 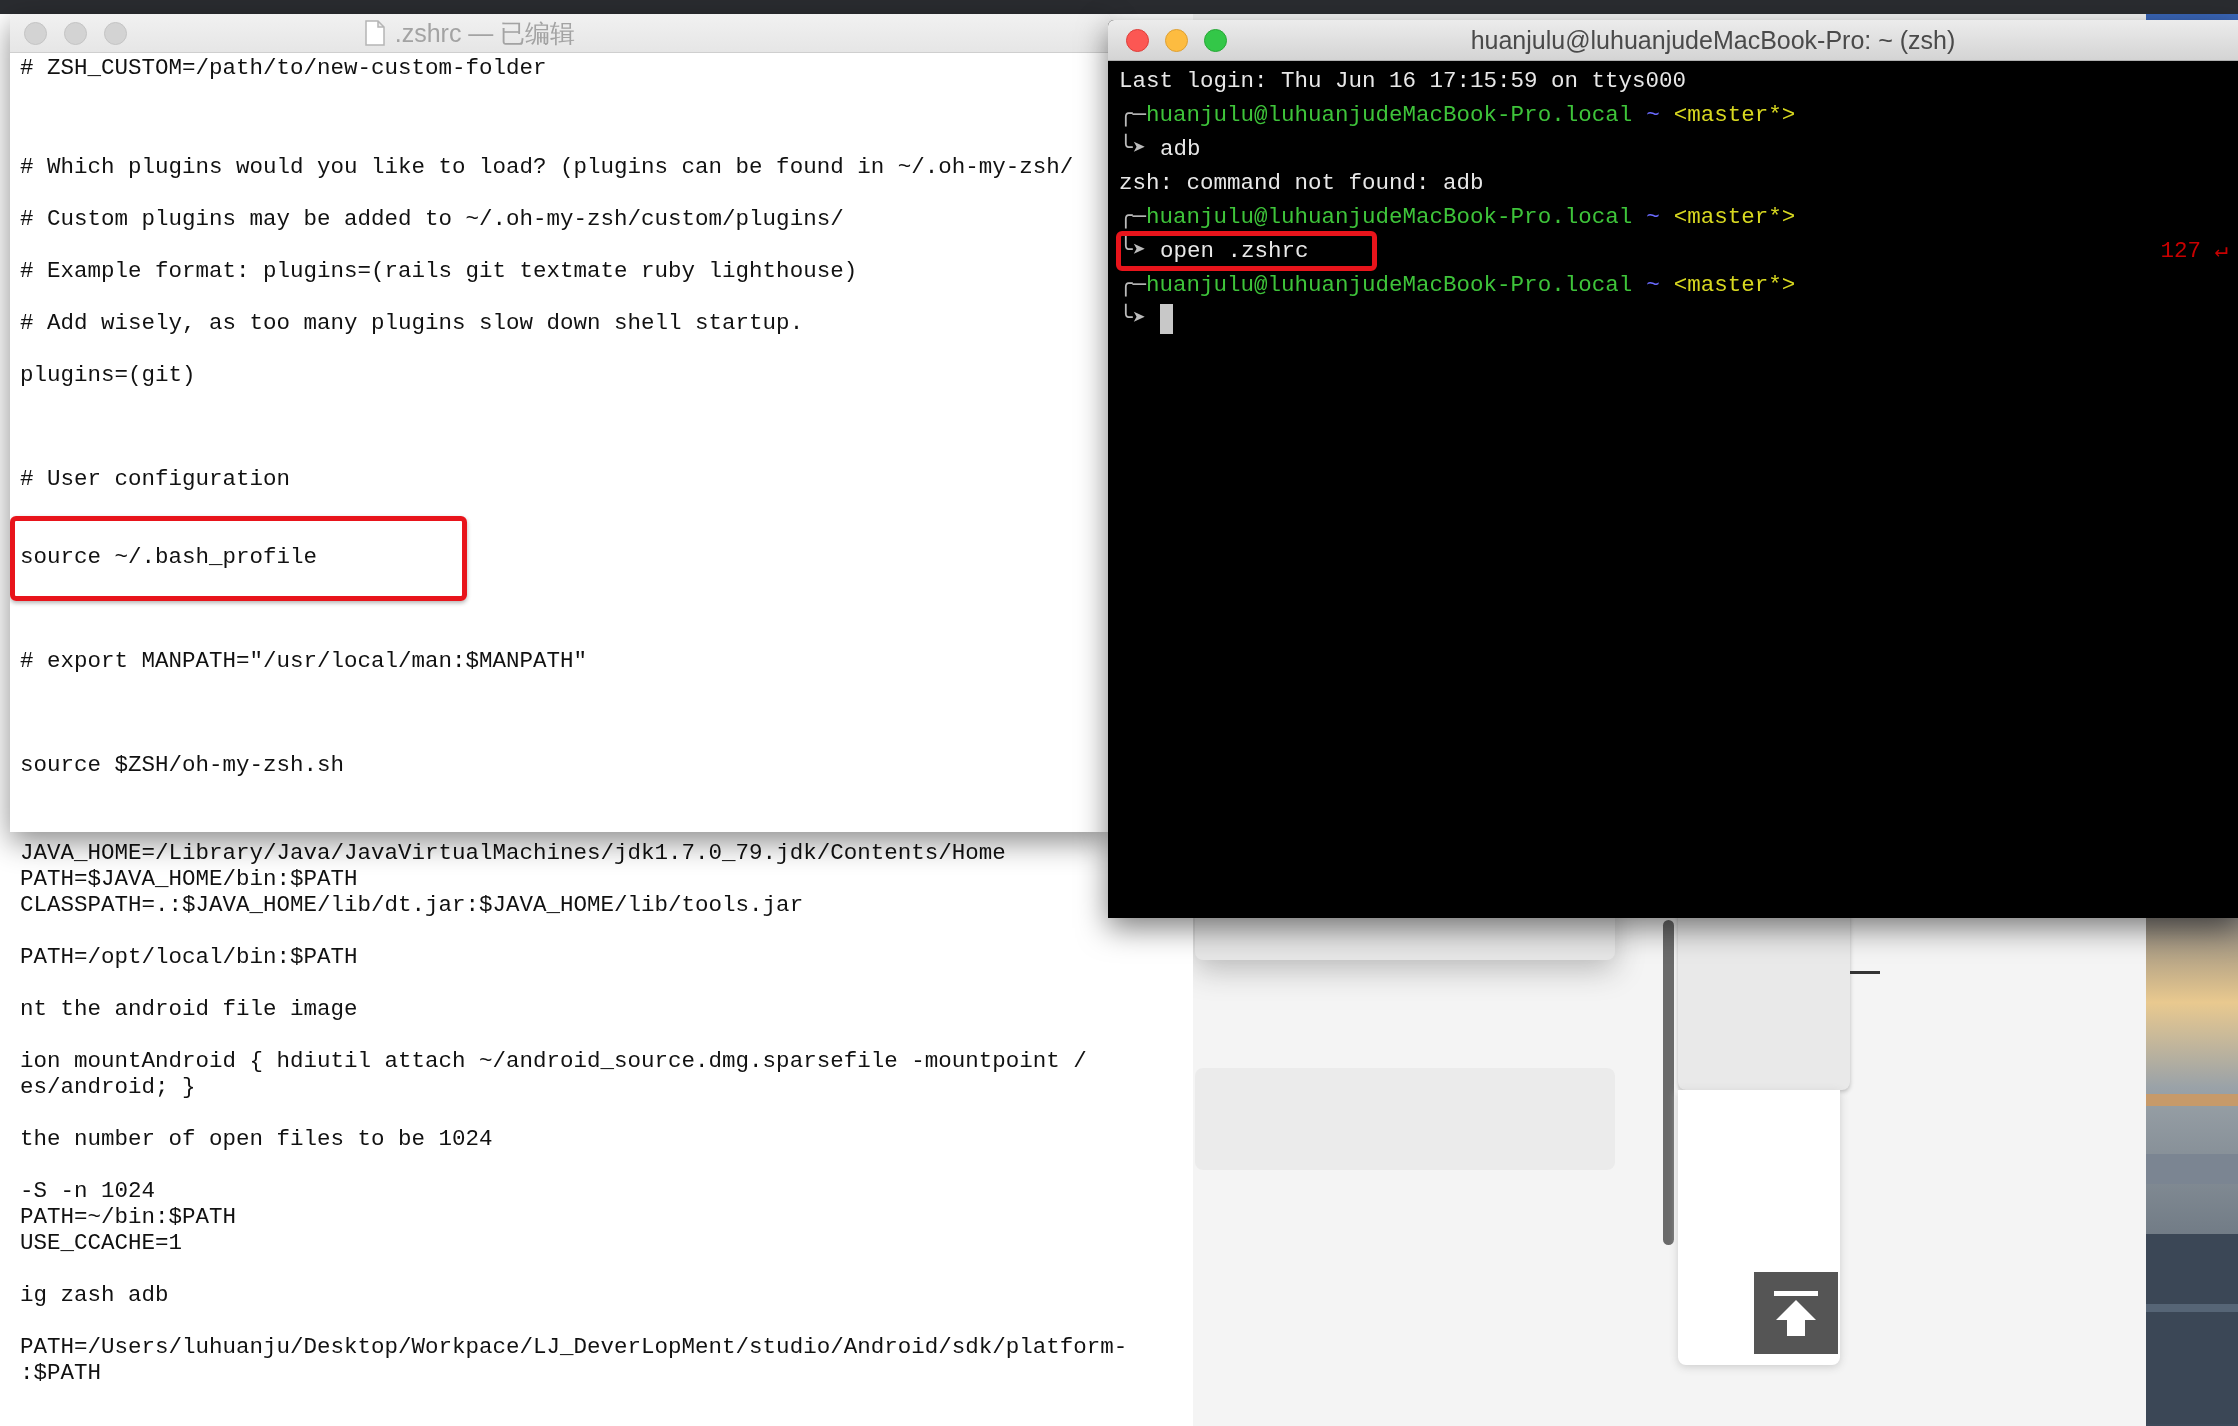 What do you see at coordinates (189, 957) in the screenshot?
I see `code-line: PATH=/opt/local/bin:$PATH` at bounding box center [189, 957].